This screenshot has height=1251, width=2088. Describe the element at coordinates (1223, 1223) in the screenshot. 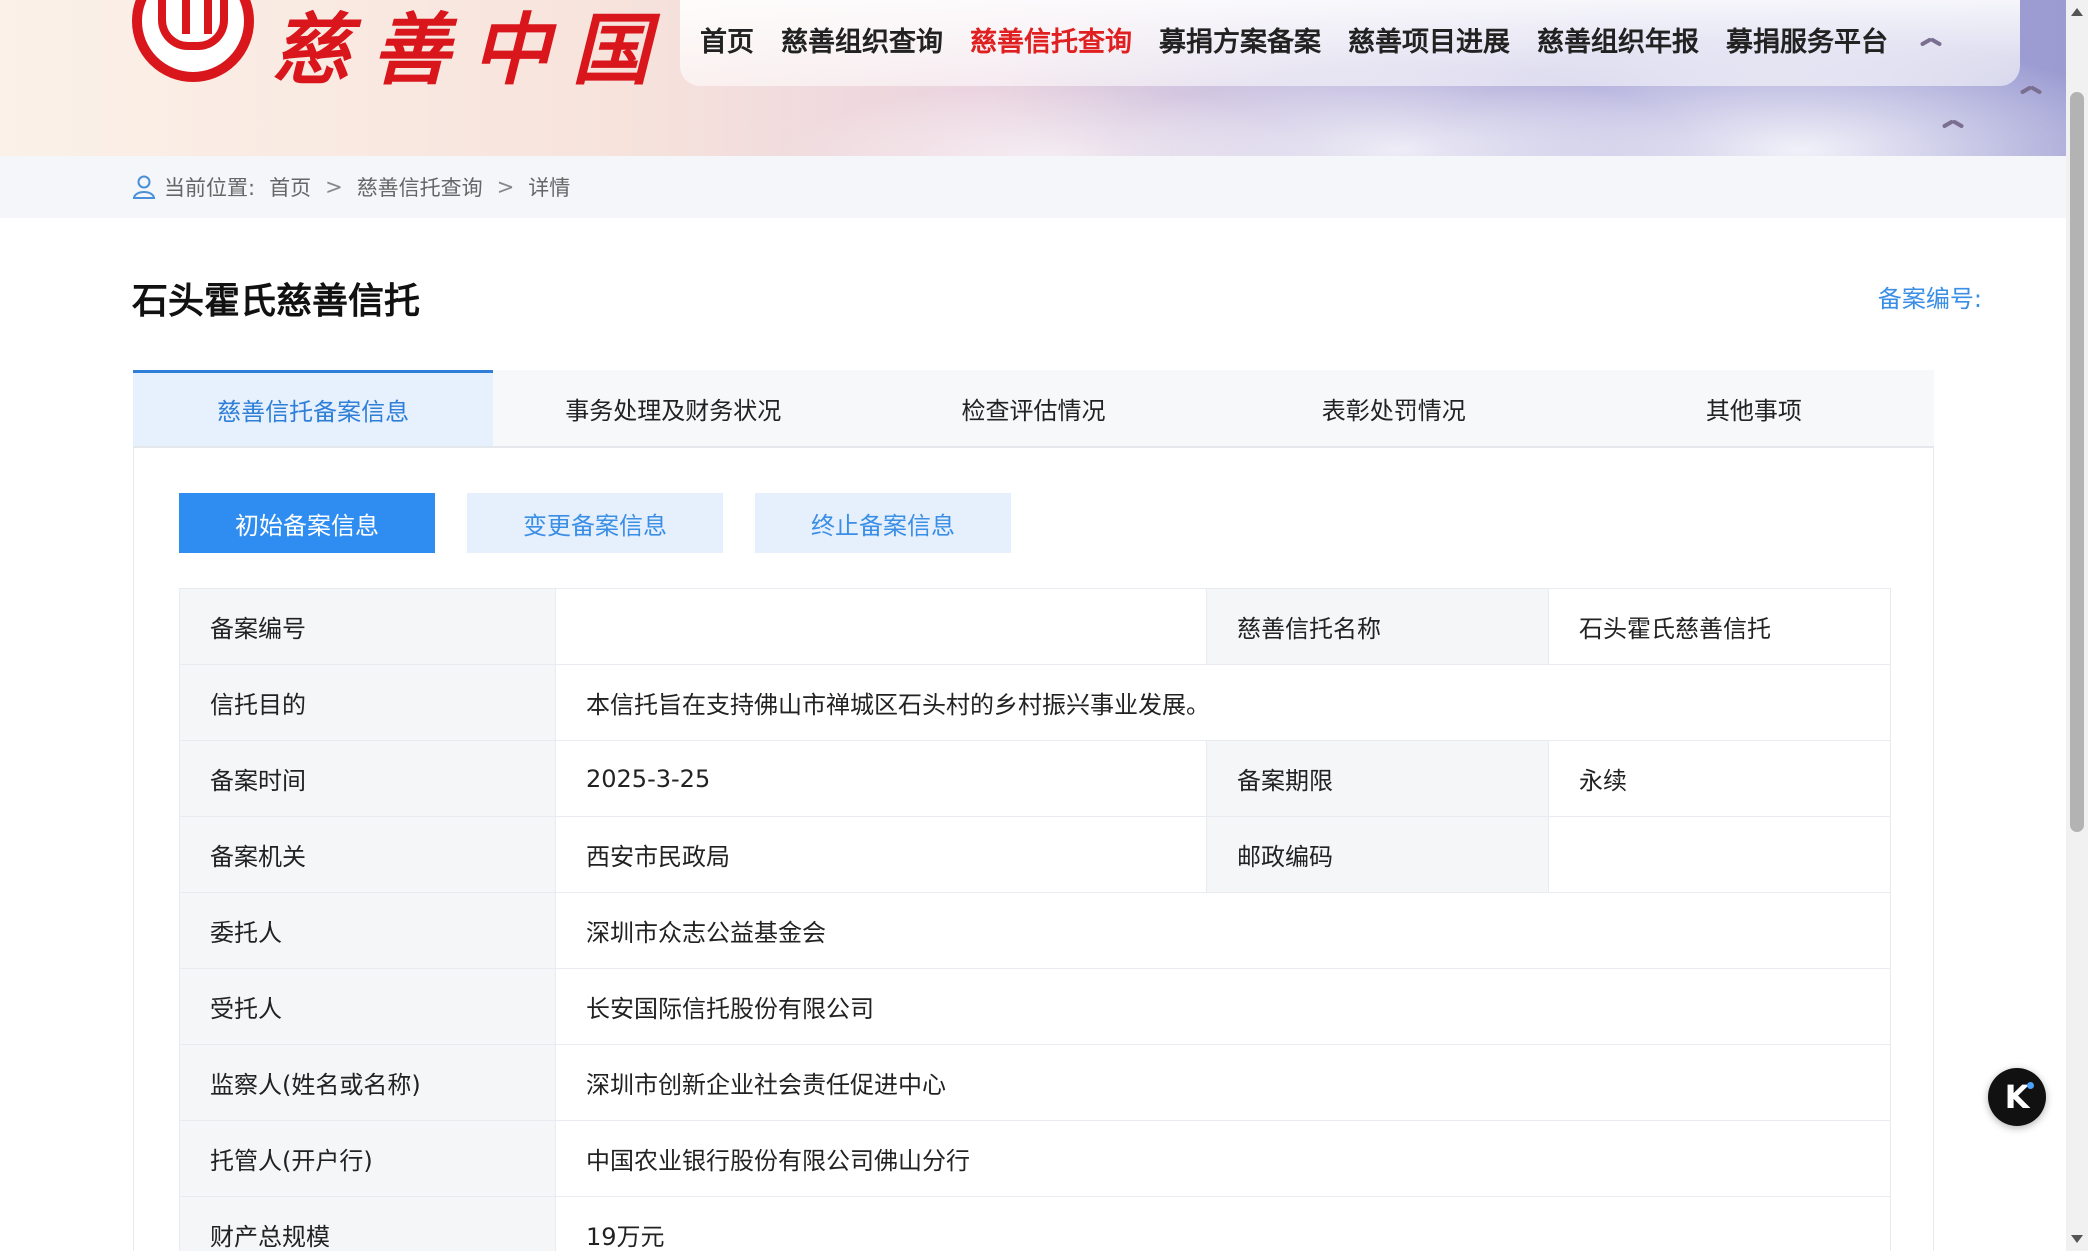

I see `value-total-assets: 19万元` at that location.